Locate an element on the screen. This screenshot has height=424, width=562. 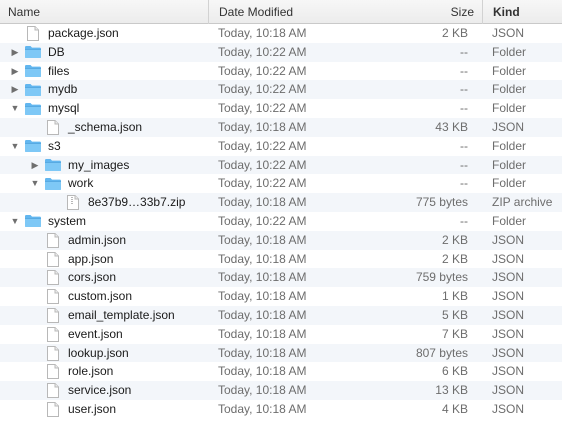
size-value: 6 KB is located at coordinates (454, 371).